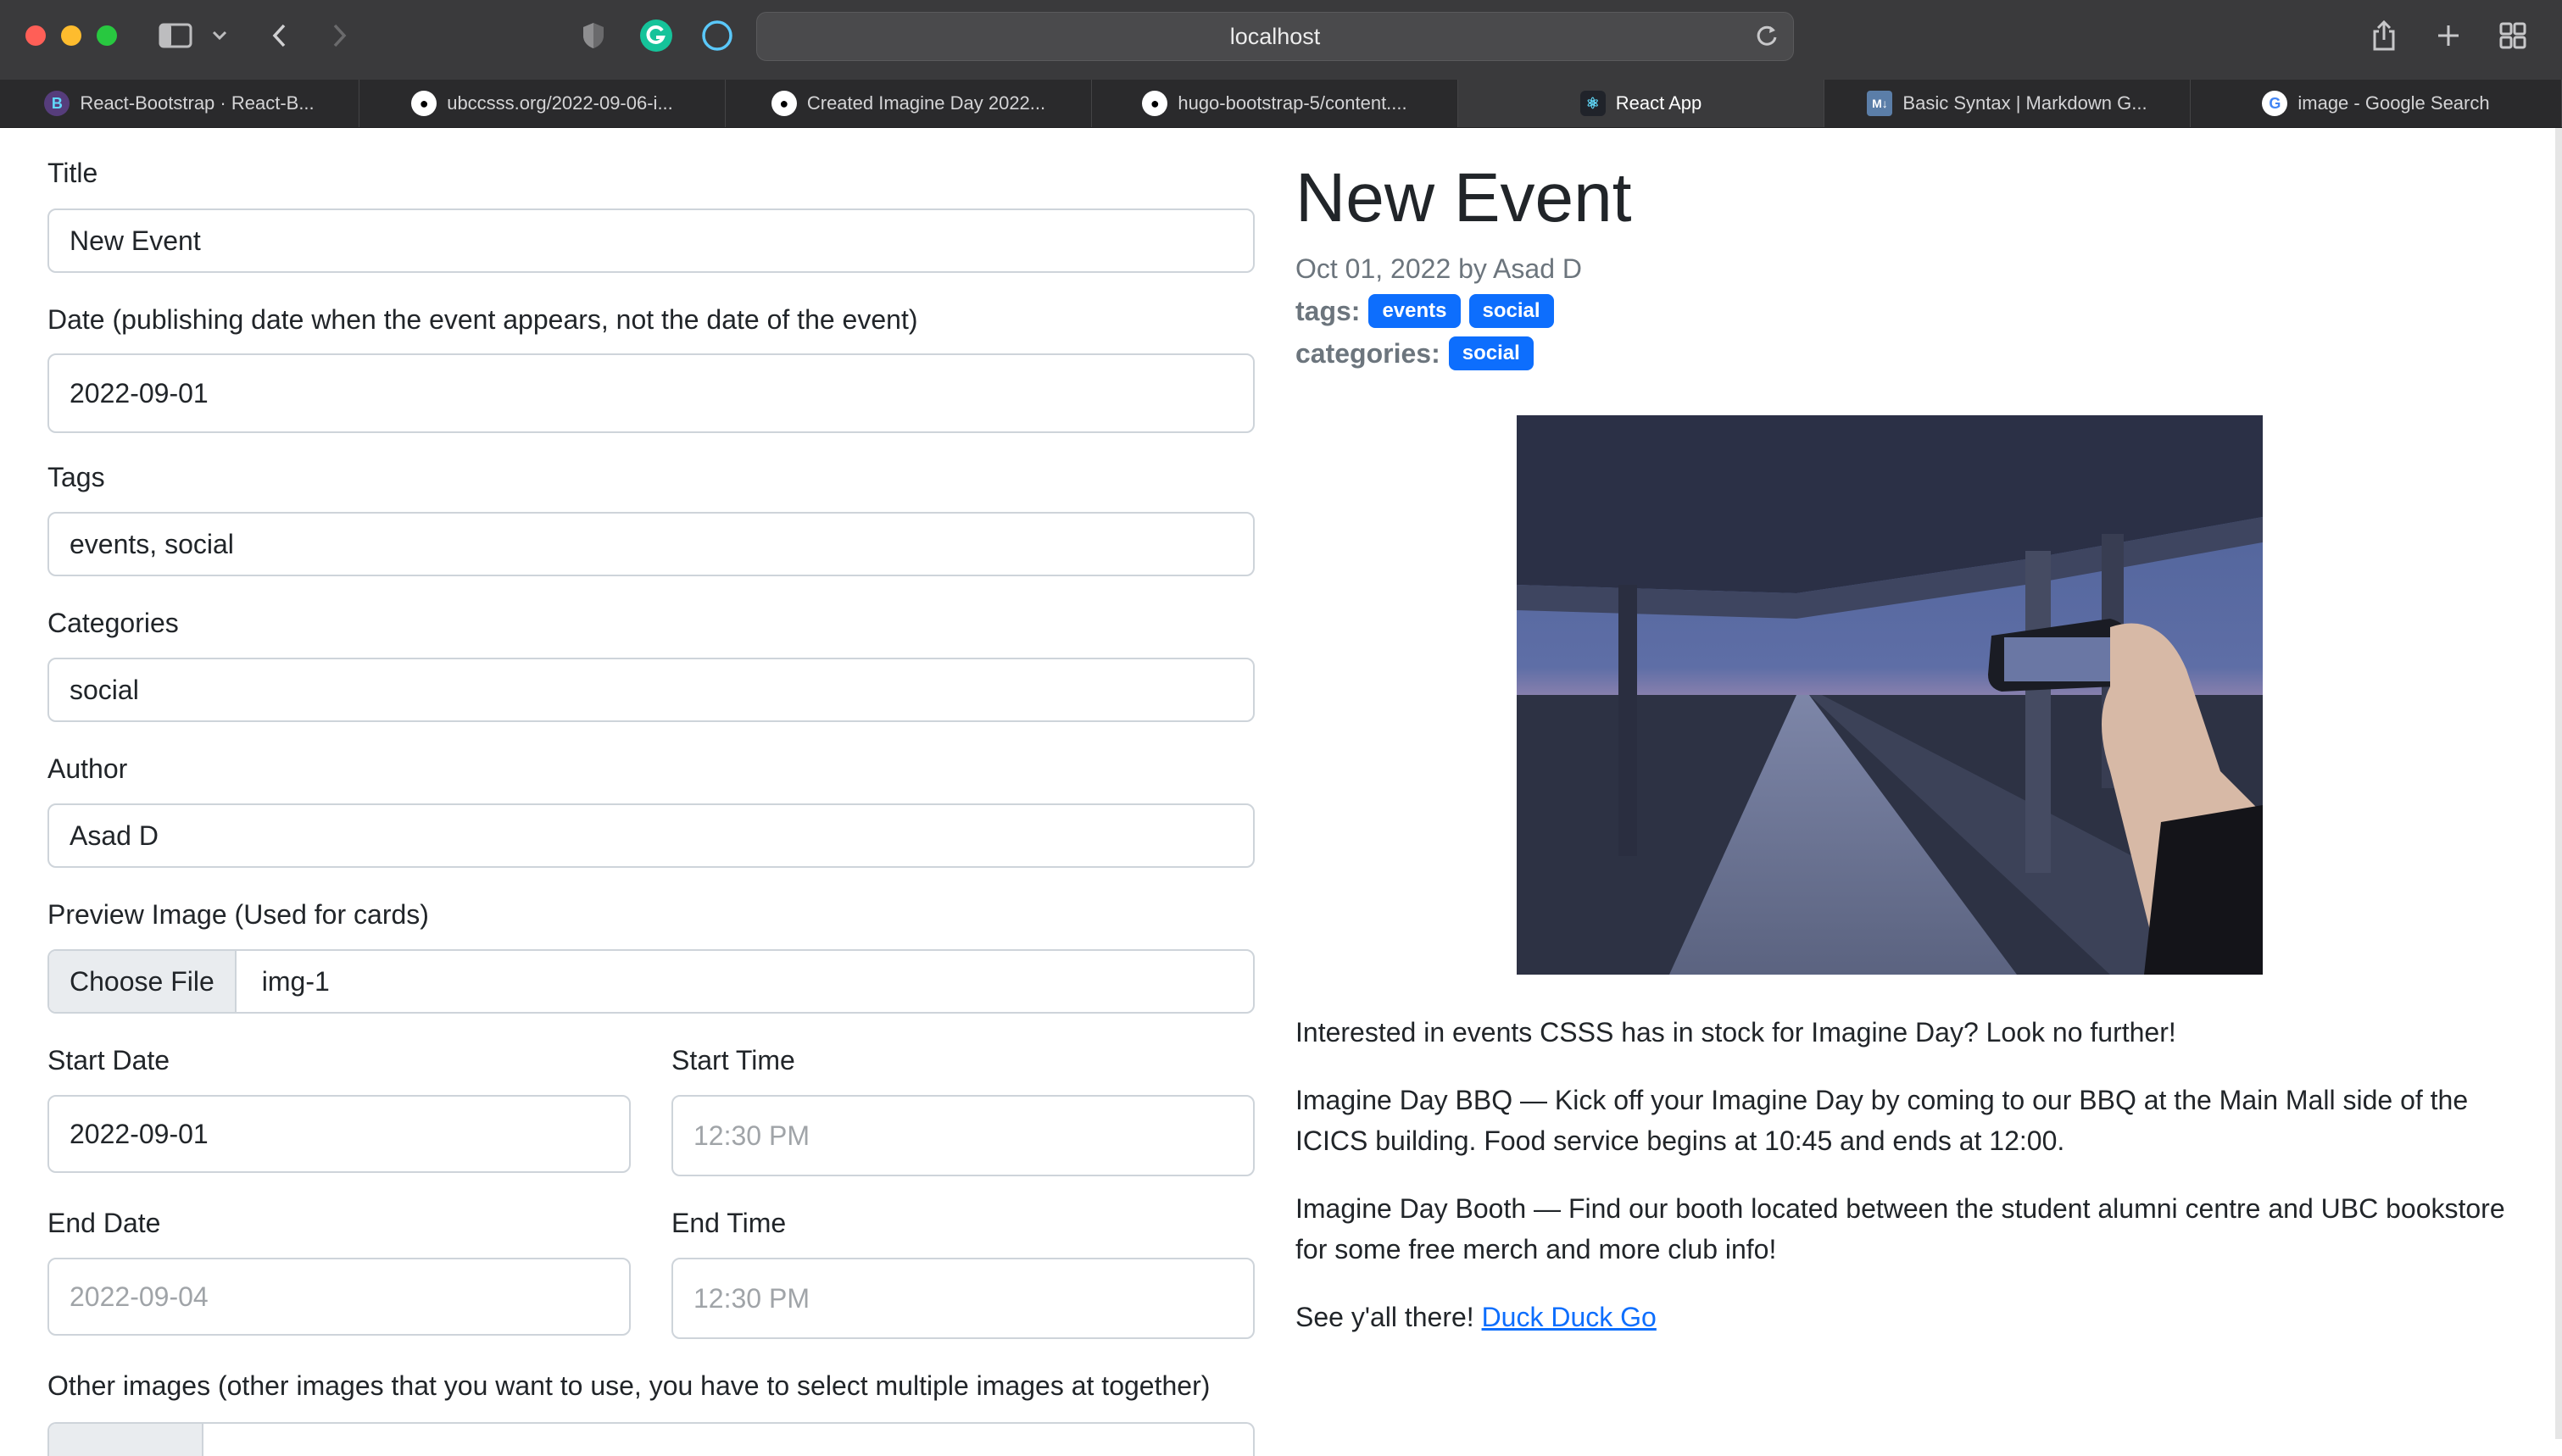  What do you see at coordinates (1511, 311) in the screenshot?
I see `tag-badge: social` at bounding box center [1511, 311].